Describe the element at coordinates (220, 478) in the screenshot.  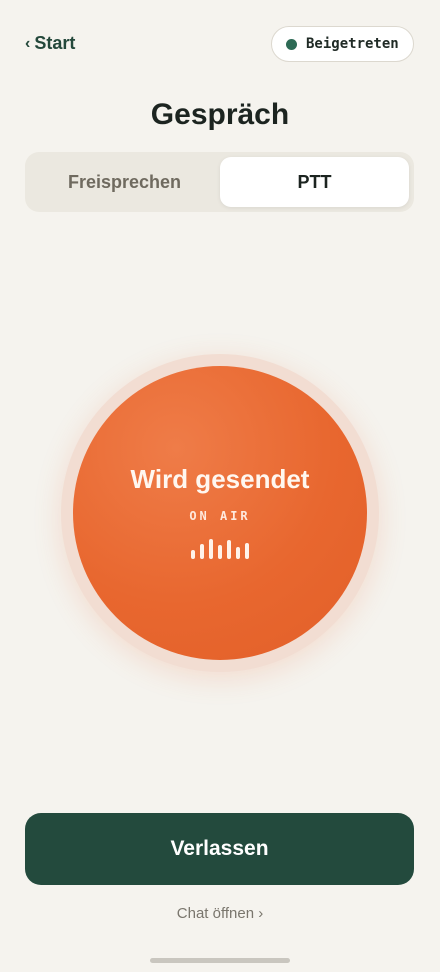
I see `ptt-status-label: Wird gesendet` at that location.